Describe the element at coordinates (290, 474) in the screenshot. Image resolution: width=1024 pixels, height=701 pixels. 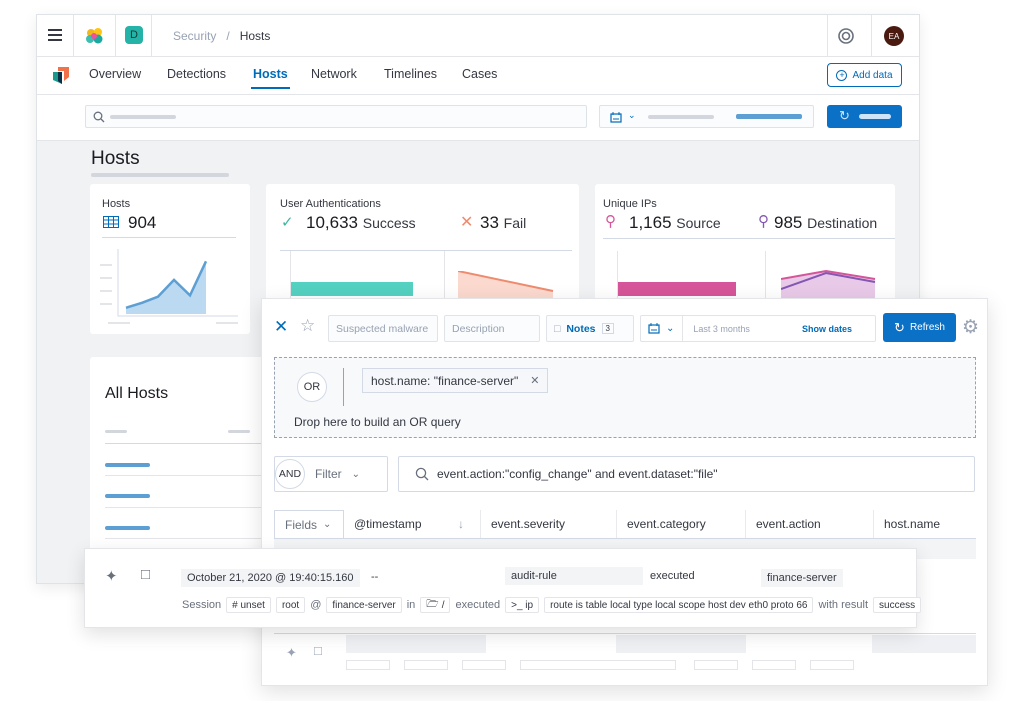
I see `and-badge: AND` at that location.